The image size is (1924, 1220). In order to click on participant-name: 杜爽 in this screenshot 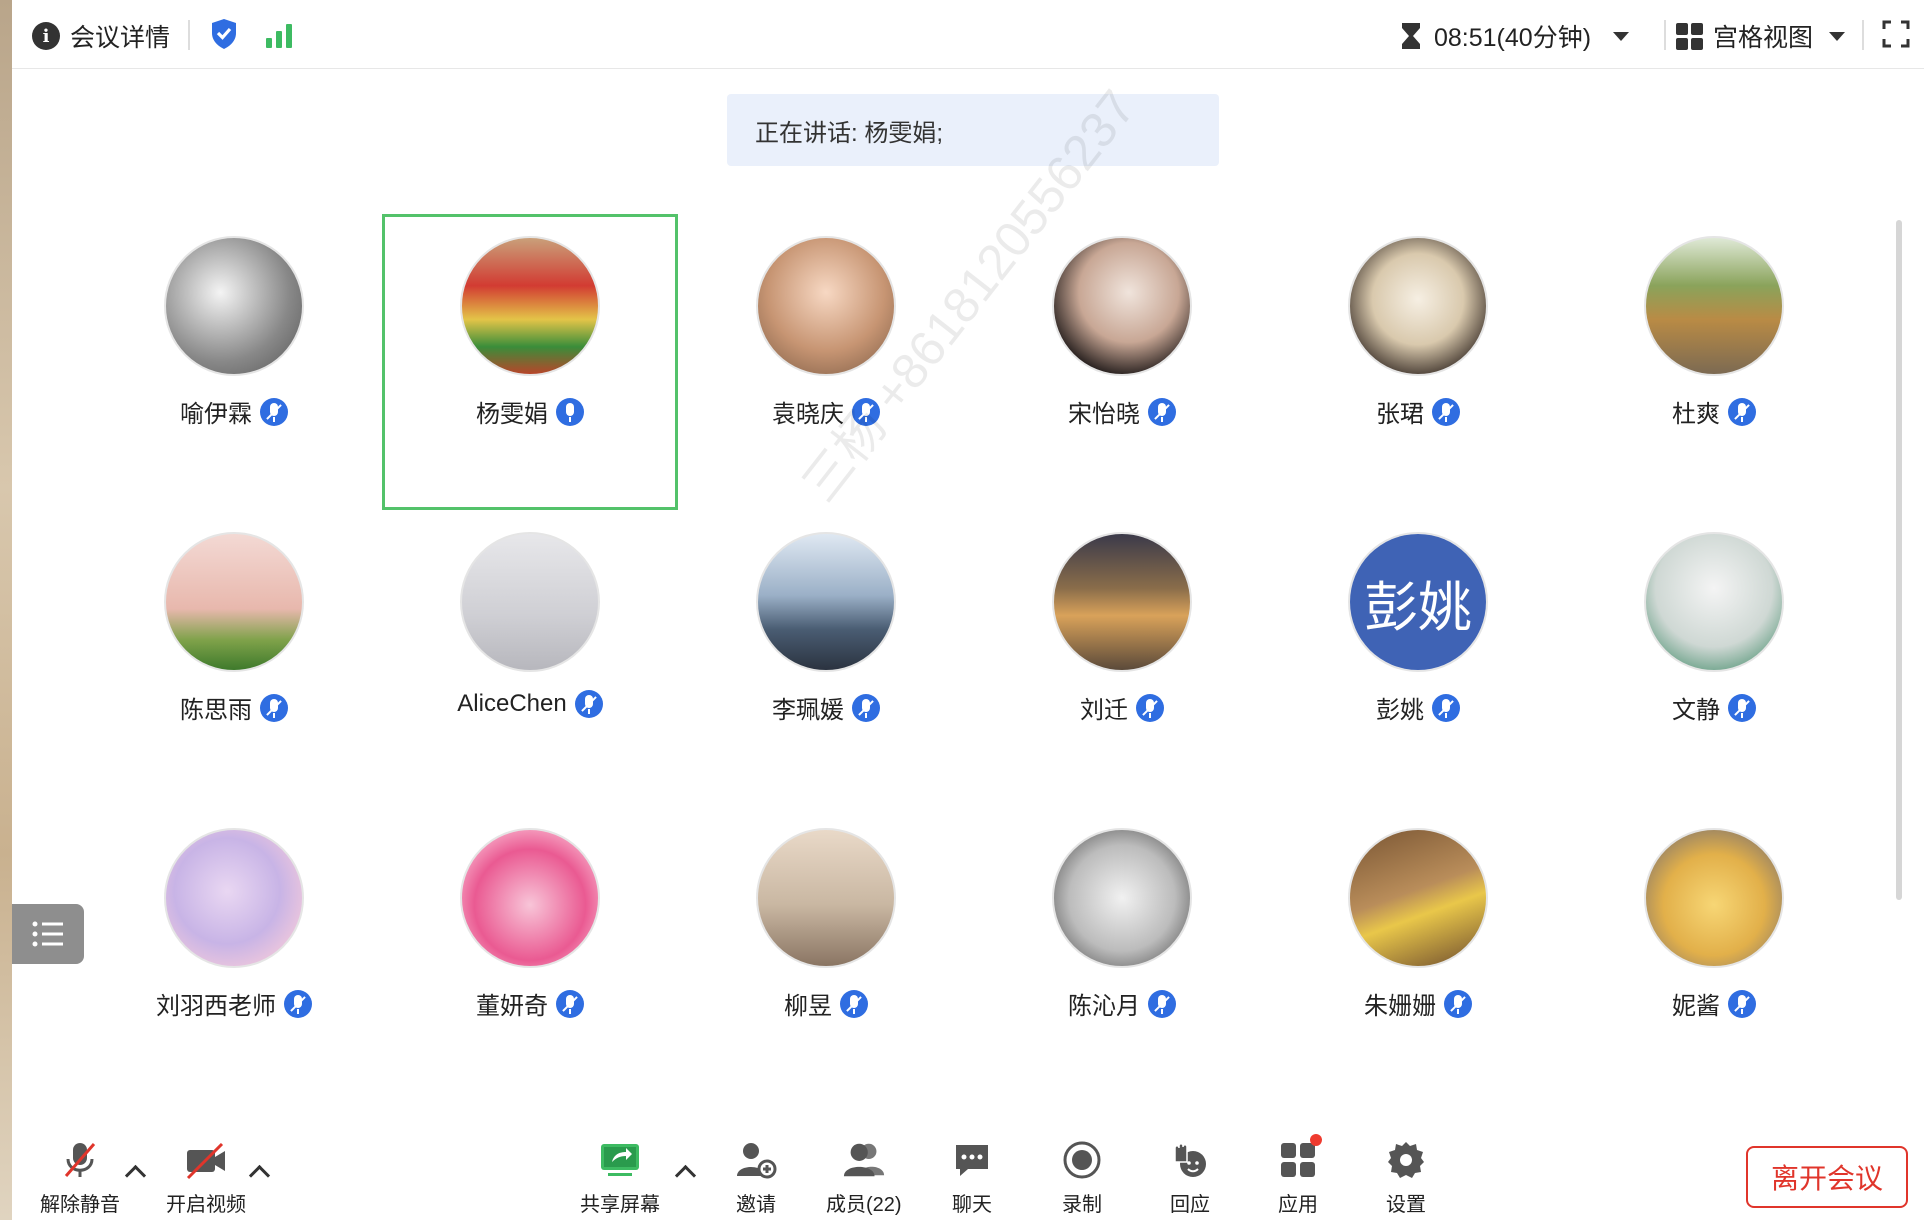, I will do `click(1696, 414)`.